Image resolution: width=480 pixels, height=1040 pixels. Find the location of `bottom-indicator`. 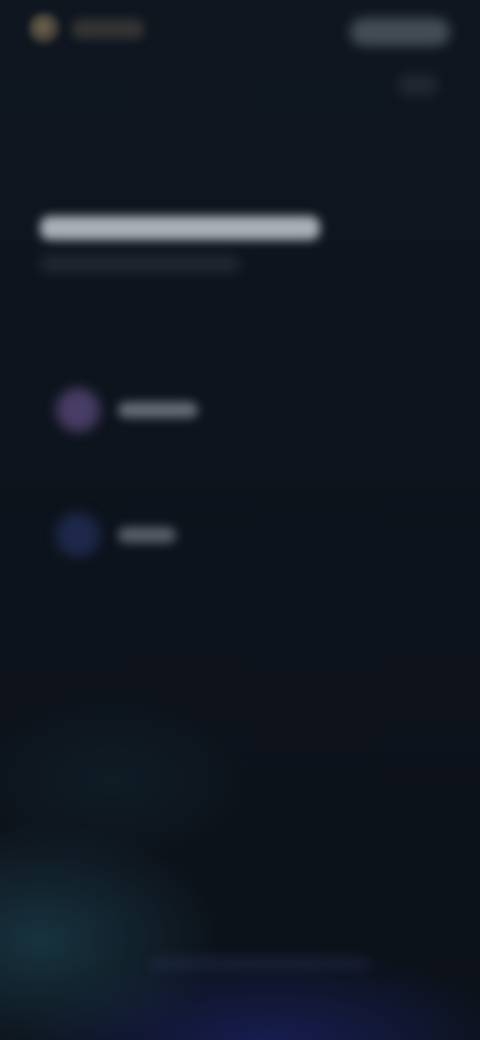

bottom-indicator is located at coordinates (260, 963).